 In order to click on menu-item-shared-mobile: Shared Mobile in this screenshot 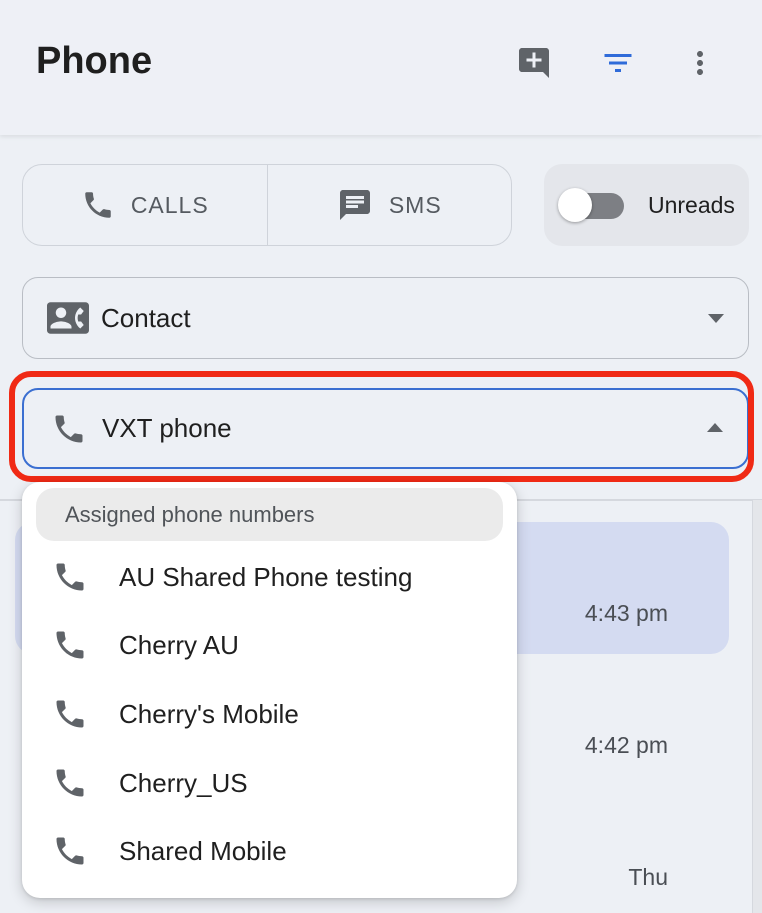, I will do `click(269, 851)`.